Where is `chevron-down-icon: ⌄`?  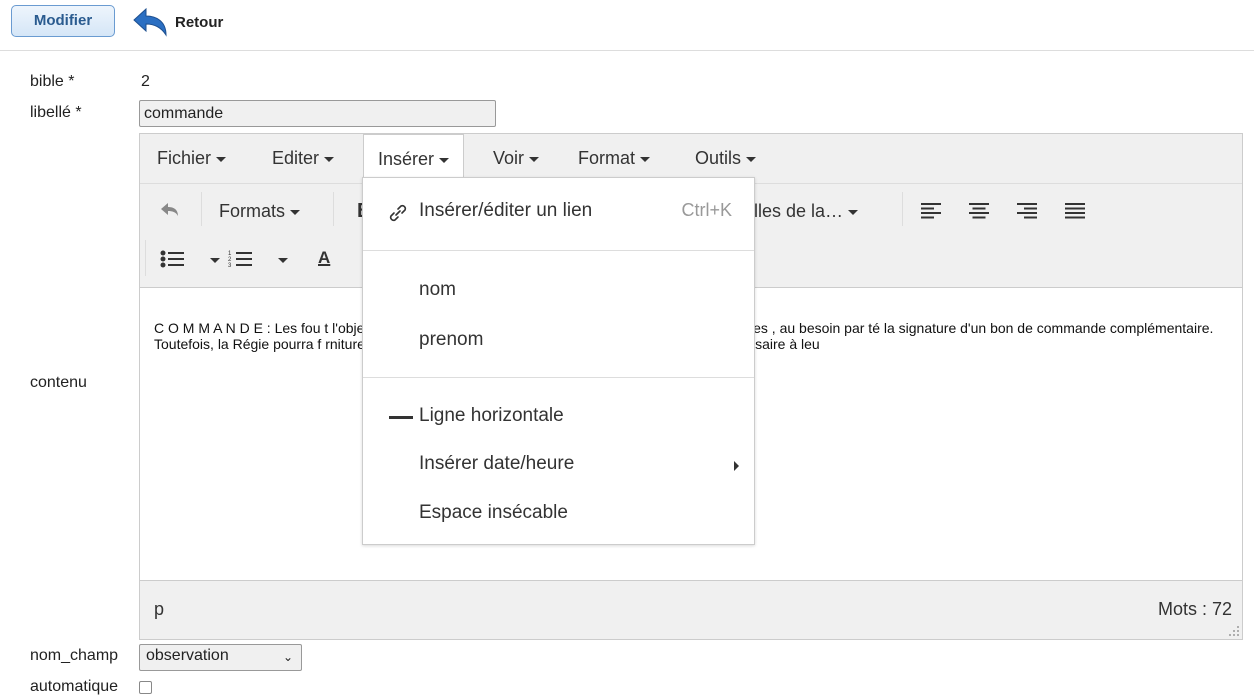
chevron-down-icon: ⌄ is located at coordinates (287, 657).